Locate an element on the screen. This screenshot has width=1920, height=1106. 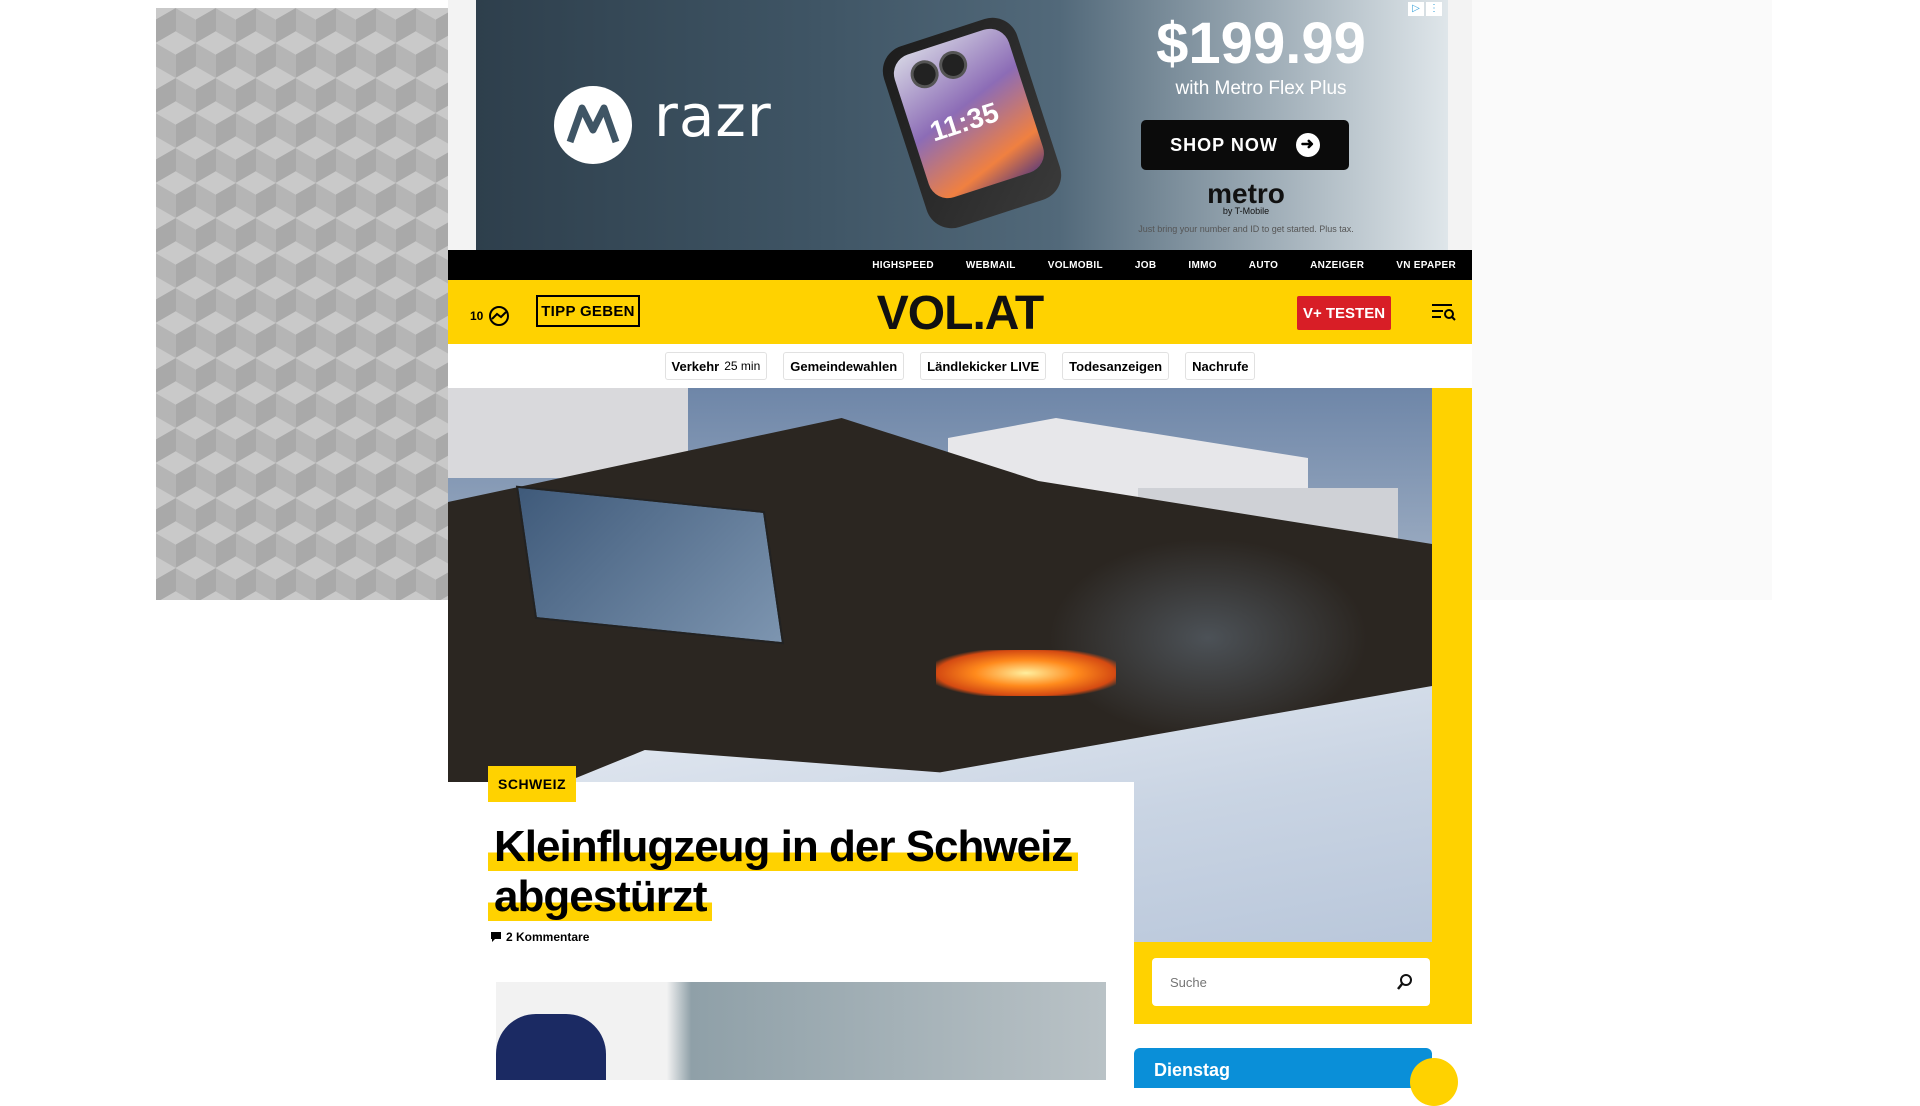
comments-link: 2 Kommentare is located at coordinates (539, 937).